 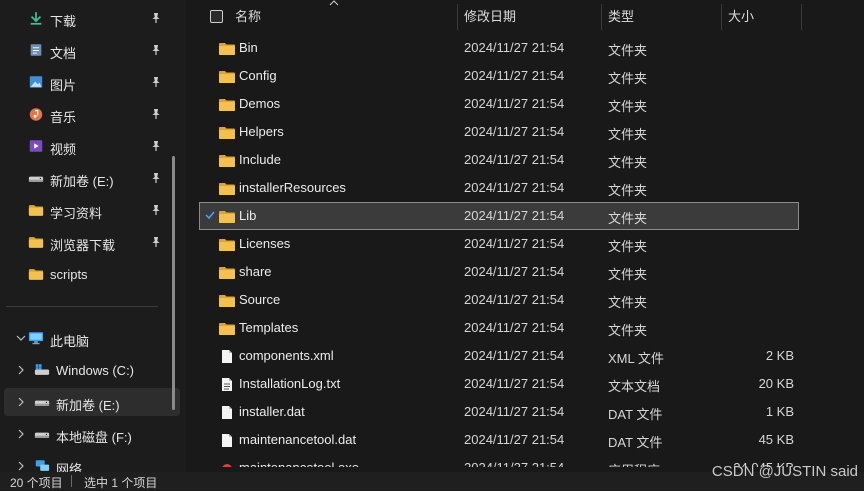 I want to click on file-row: components.xml 2024/11/27 21:54 XML 文件 2 KB, so click(x=499, y=356).